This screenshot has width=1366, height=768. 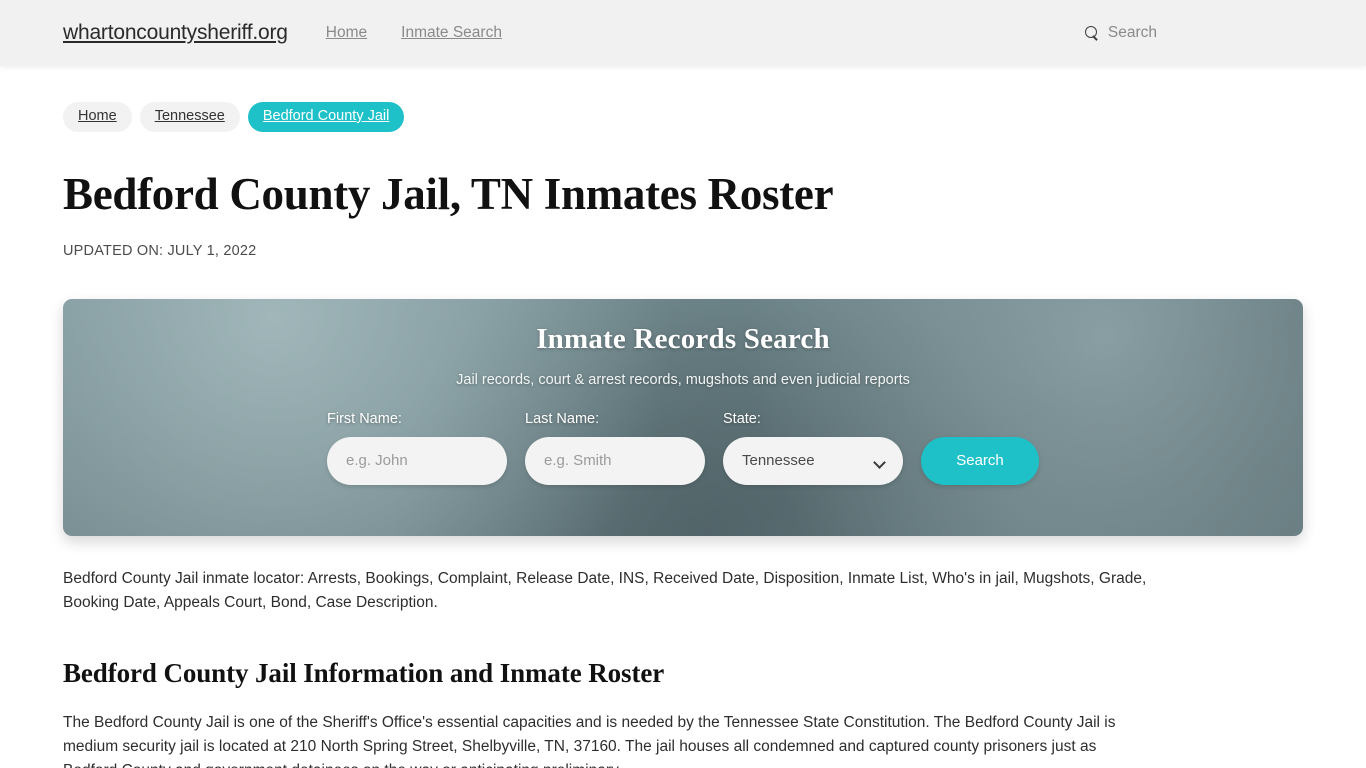 I want to click on state-select: Tennessee, so click(x=813, y=460).